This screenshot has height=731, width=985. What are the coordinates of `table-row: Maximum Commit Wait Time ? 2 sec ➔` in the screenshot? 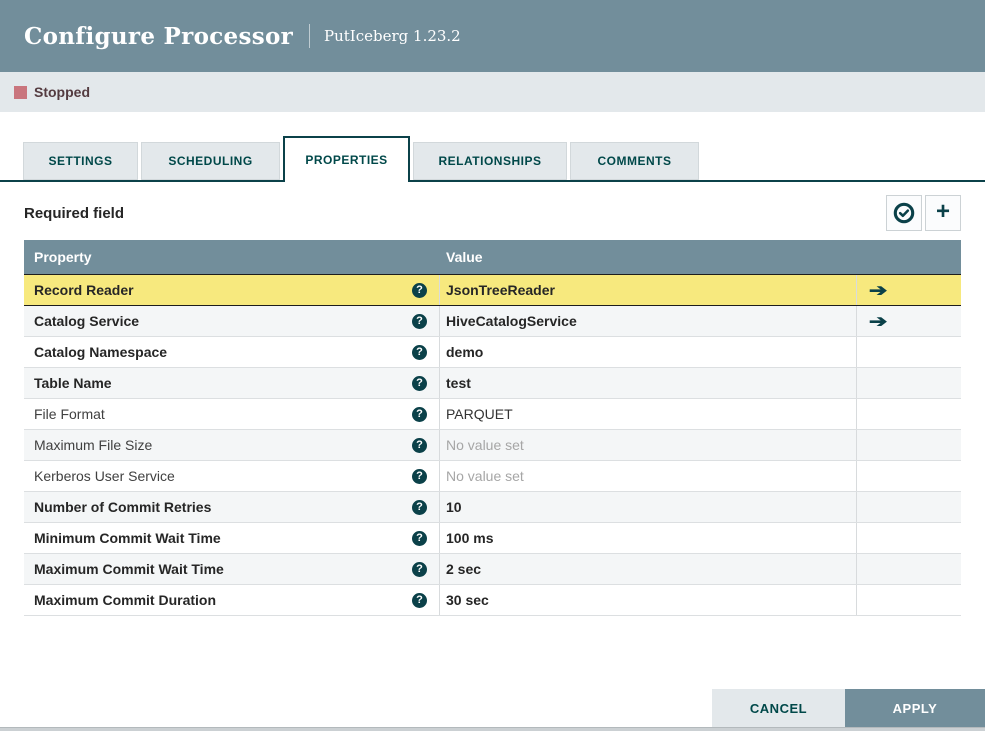 It's located at (492, 569).